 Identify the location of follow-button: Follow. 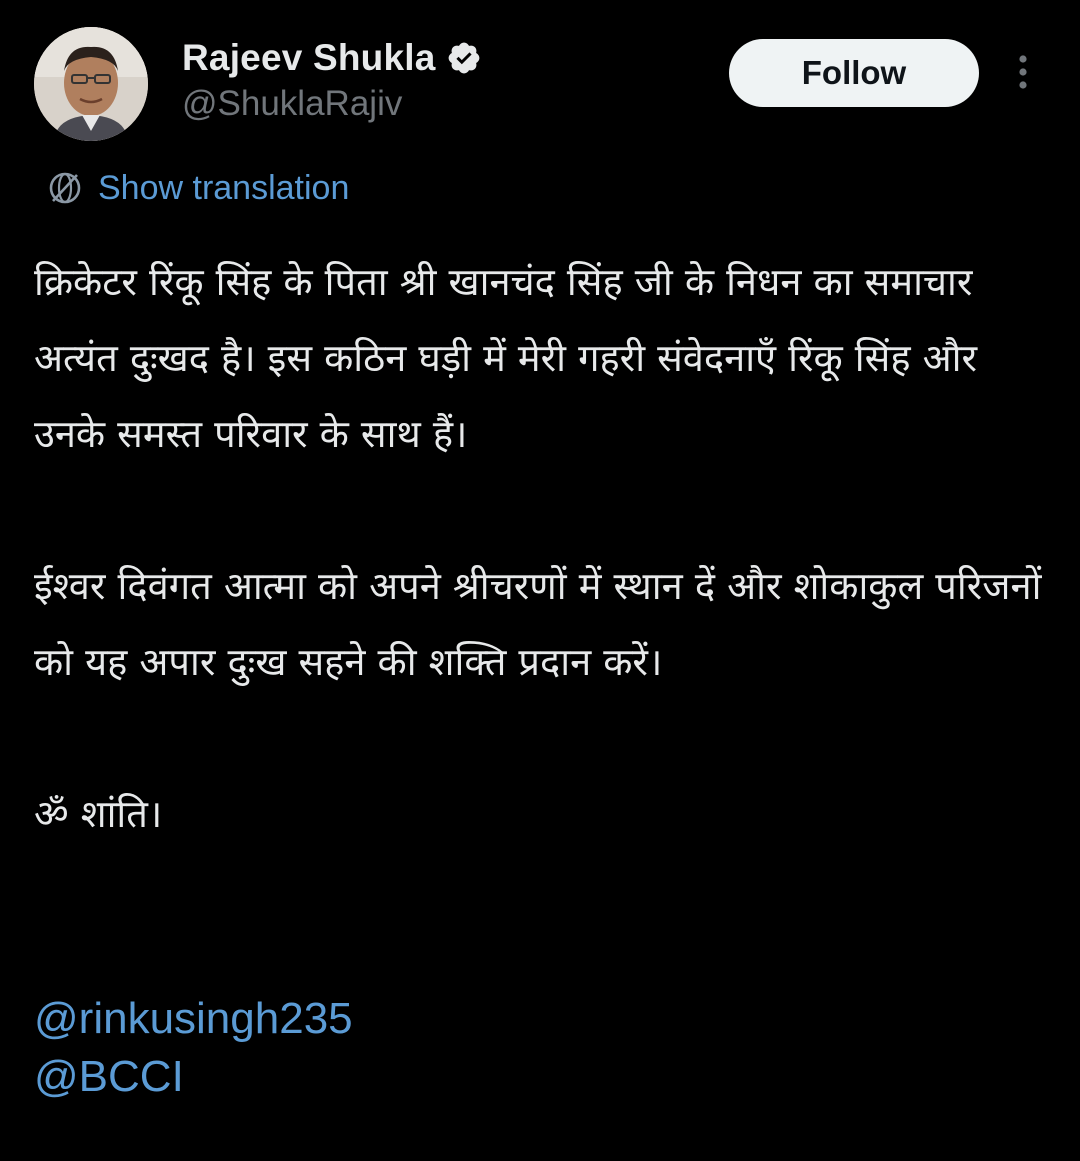
(854, 73).